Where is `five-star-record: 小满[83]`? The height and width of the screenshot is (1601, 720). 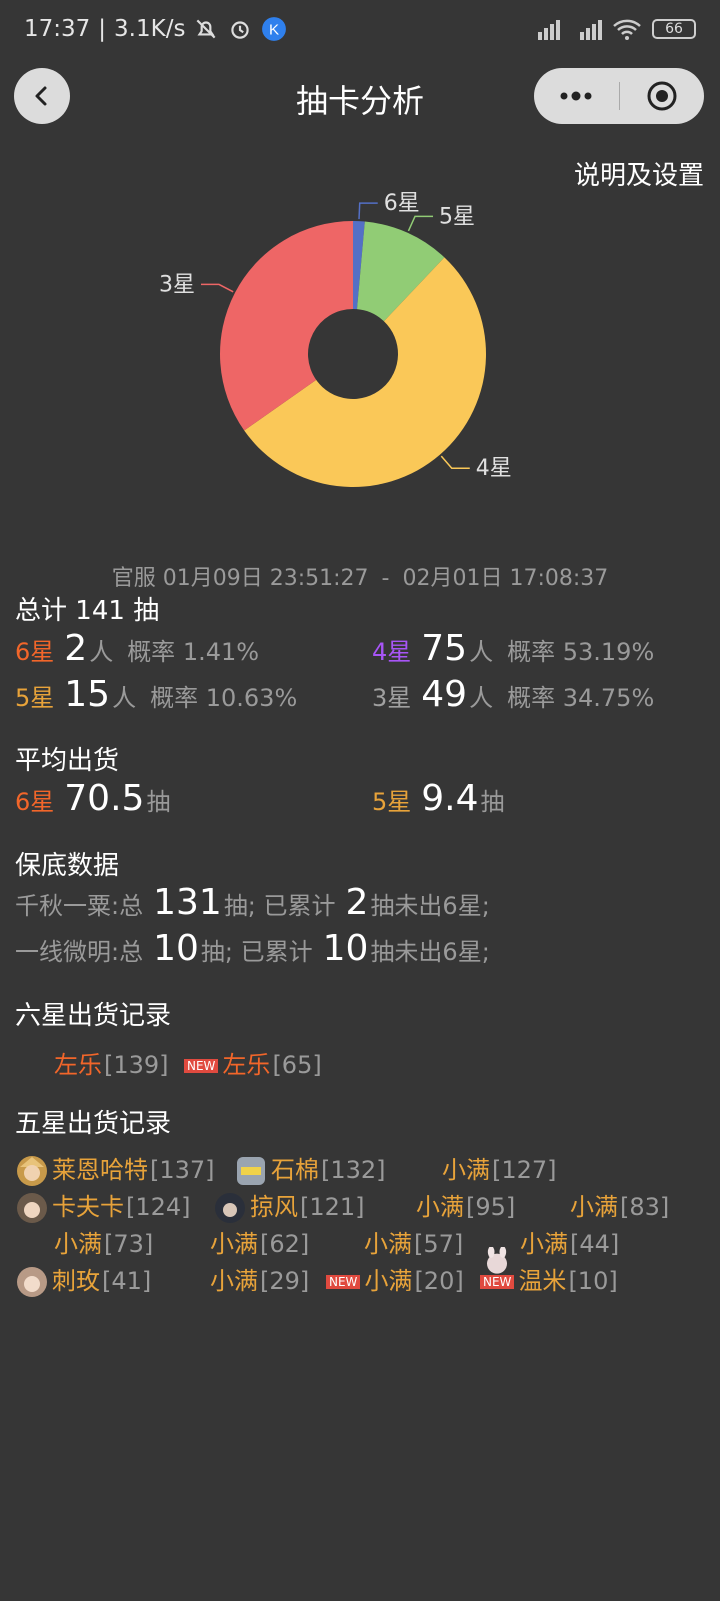
five-star-record: 小满[83] is located at coordinates (620, 1207).